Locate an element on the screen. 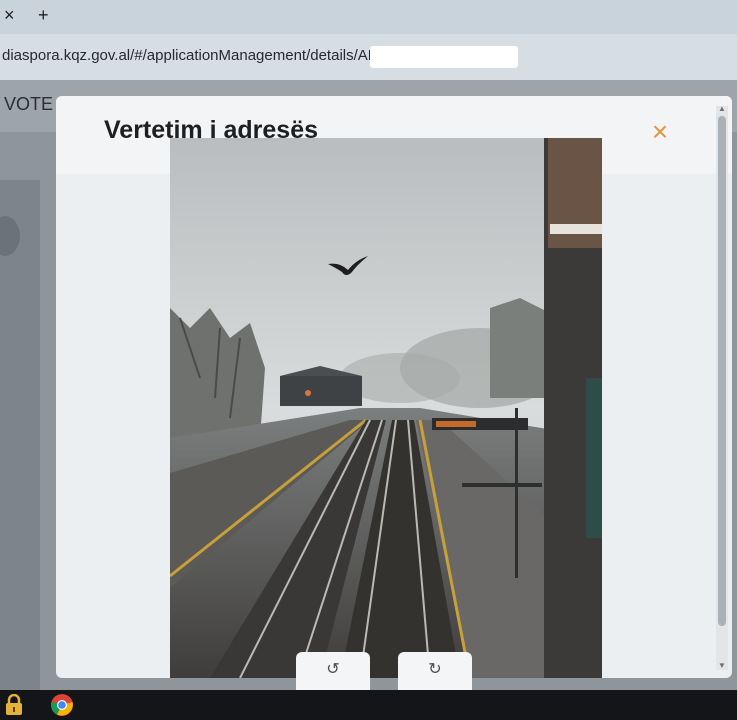 Image resolution: width=737 pixels, height=720 pixels. scroll-thumb is located at coordinates (722, 371).